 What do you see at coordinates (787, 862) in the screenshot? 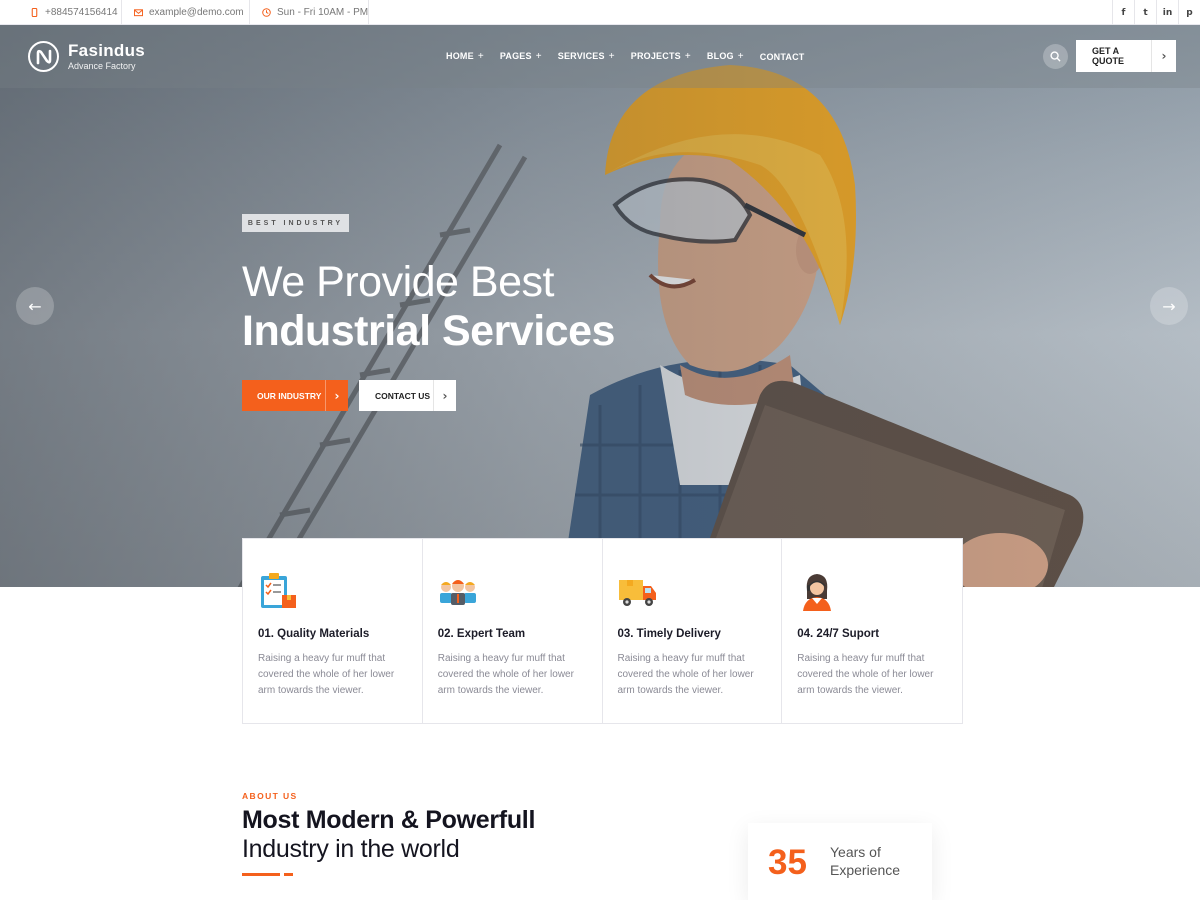
I see `experience-number: 35` at bounding box center [787, 862].